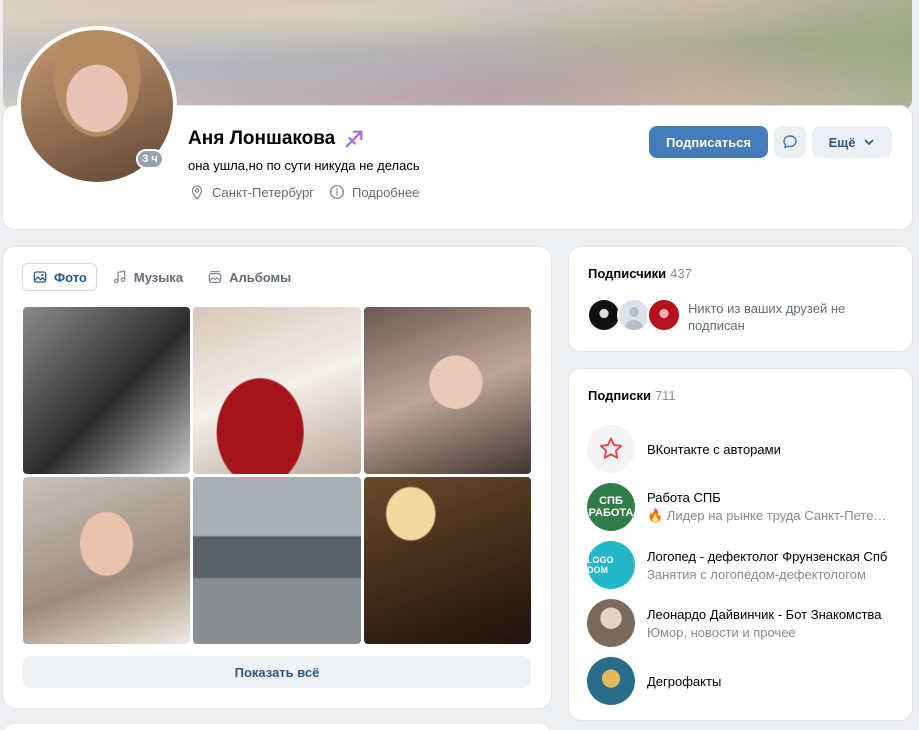 Image resolution: width=919 pixels, height=730 pixels. Describe the element at coordinates (70, 277) in the screenshot. I see `tab-photos-label: Фото` at that location.